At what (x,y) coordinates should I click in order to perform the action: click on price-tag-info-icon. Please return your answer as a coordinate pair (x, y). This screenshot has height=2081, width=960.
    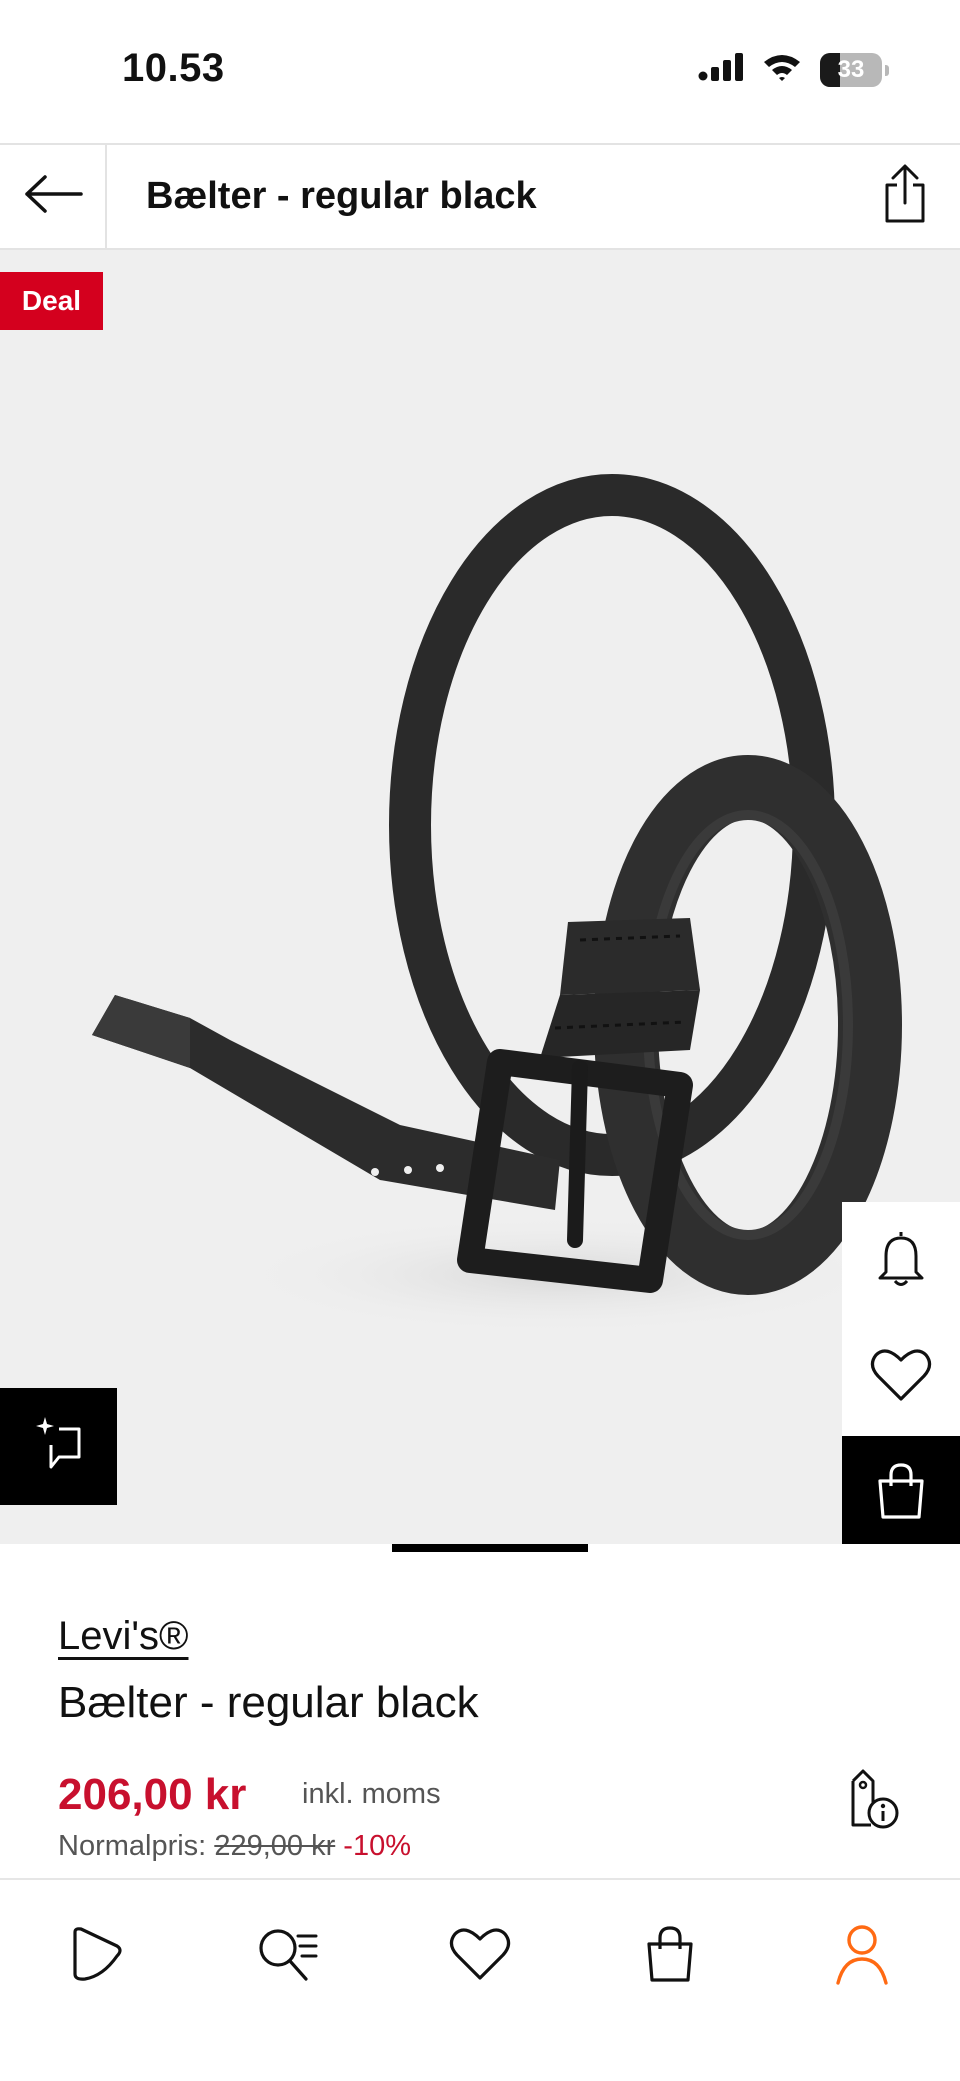
    Looking at the image, I should click on (871, 1801).